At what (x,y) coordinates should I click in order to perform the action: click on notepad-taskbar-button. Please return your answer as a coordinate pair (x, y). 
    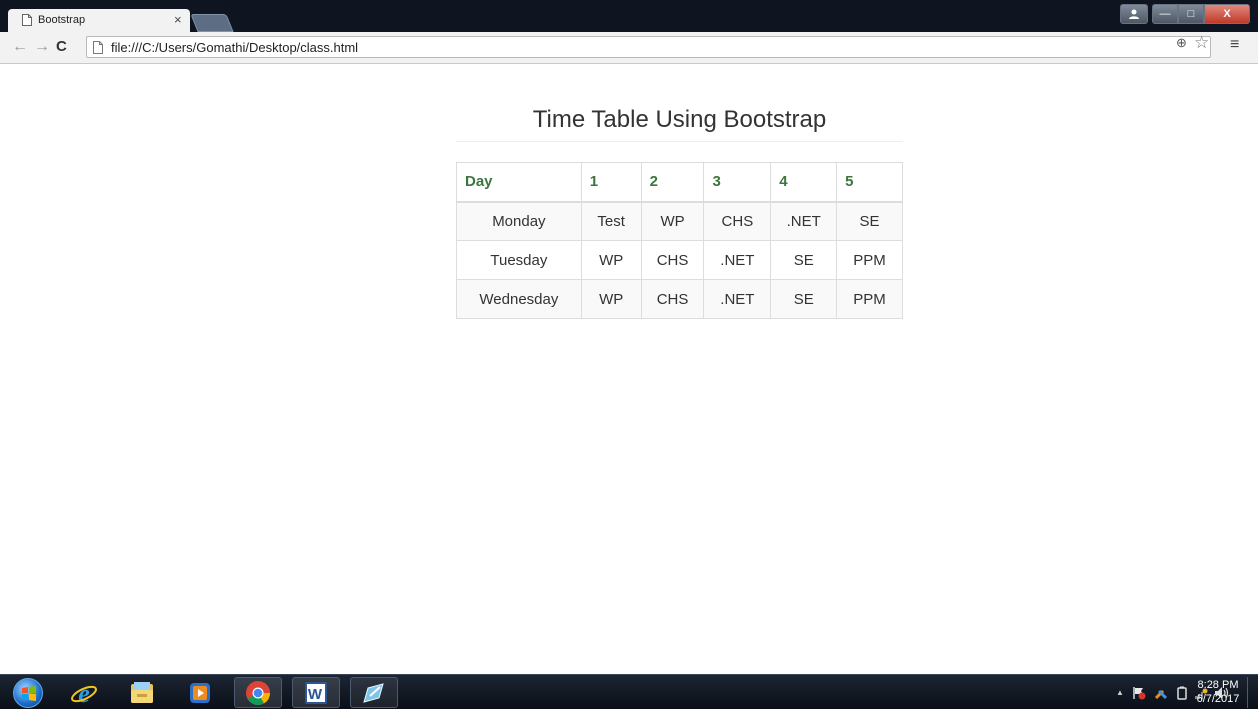
    Looking at the image, I should click on (374, 692).